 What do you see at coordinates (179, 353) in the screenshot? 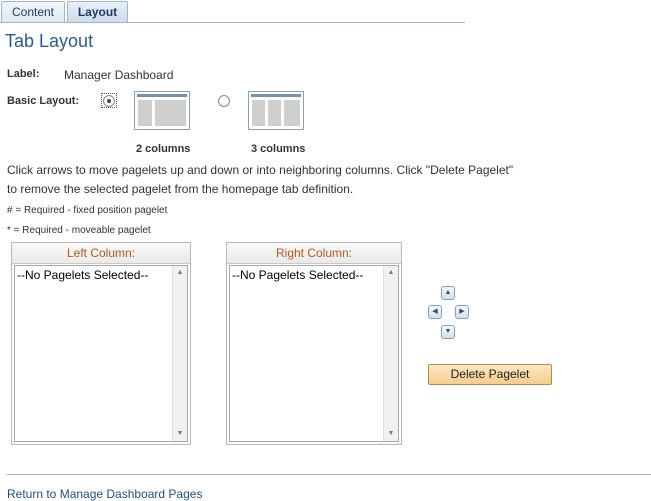
I see `left-column-scrollbar: ▲ ▼` at bounding box center [179, 353].